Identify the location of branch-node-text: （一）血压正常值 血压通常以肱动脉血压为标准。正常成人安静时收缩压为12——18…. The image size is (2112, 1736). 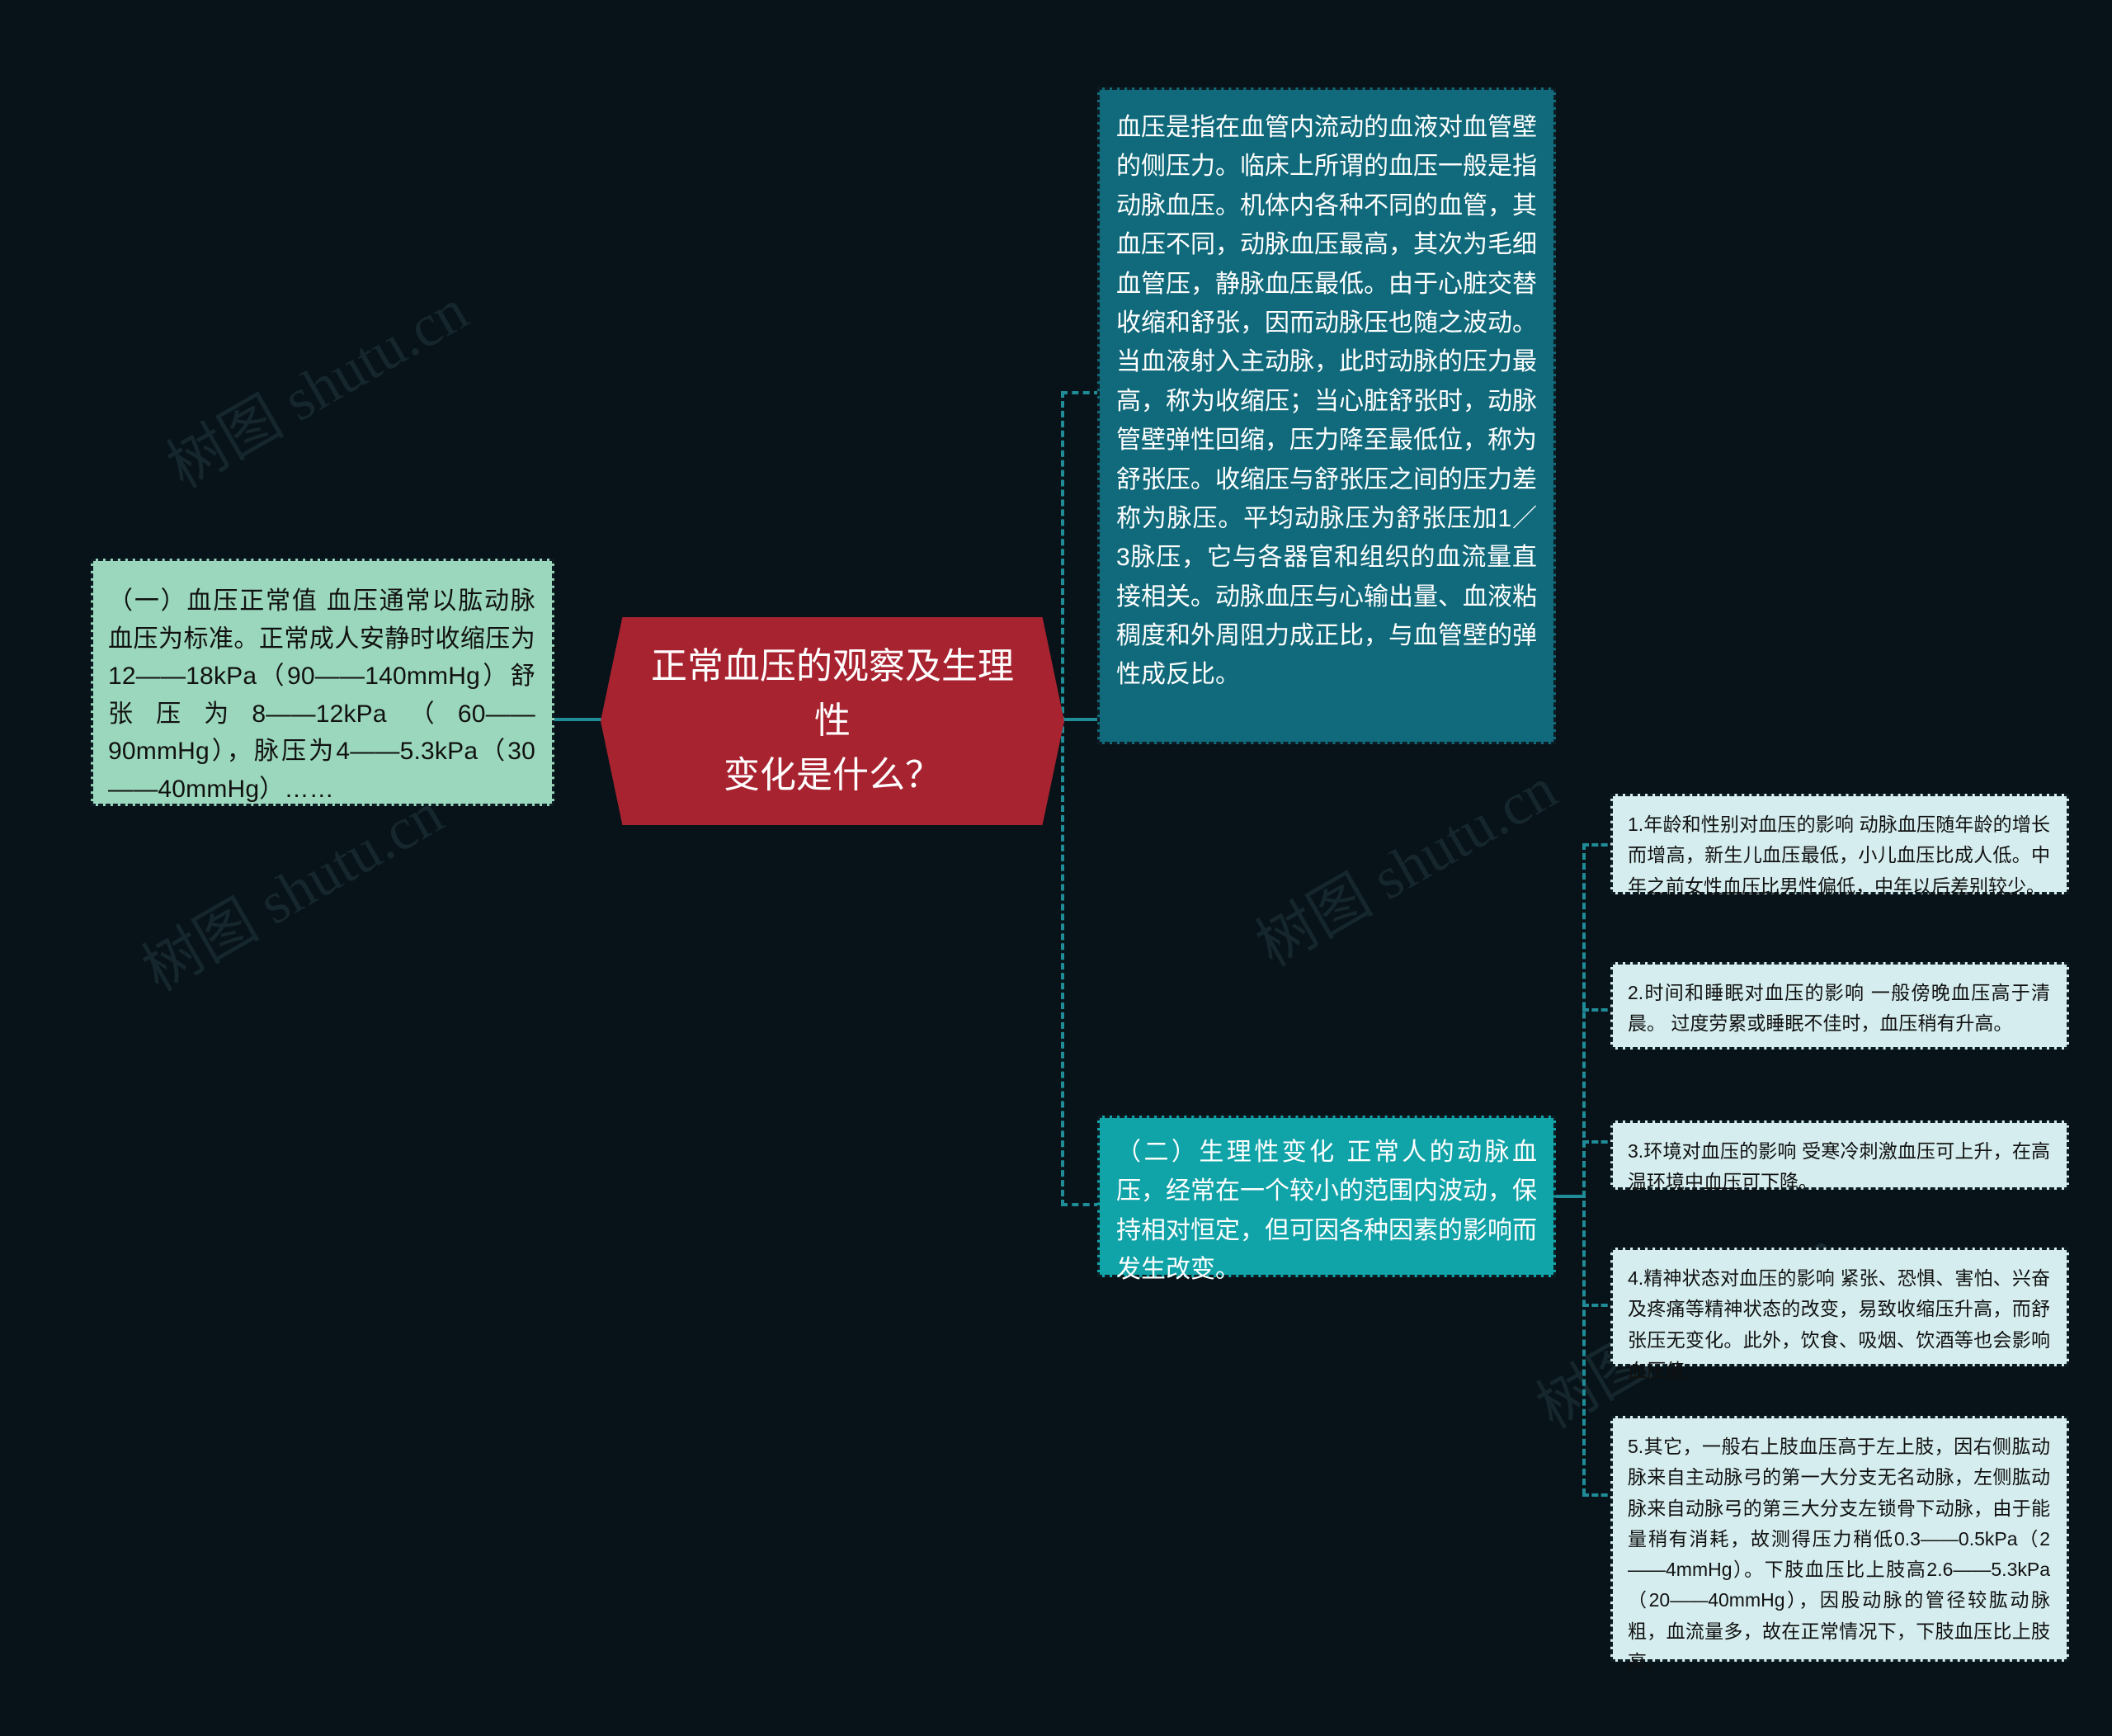
(321, 695).